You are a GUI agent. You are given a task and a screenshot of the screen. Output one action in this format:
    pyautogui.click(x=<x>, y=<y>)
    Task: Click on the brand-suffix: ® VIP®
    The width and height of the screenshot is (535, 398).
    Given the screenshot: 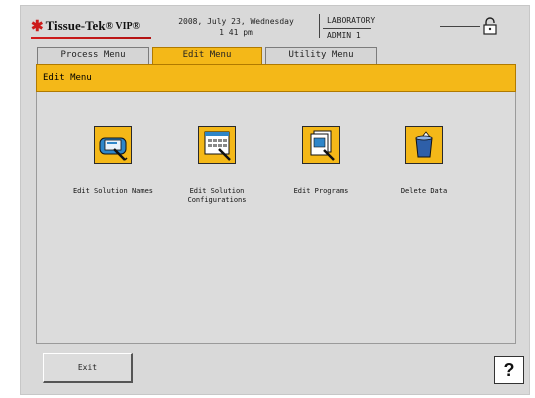 What is the action you would take?
    pyautogui.click(x=123, y=26)
    